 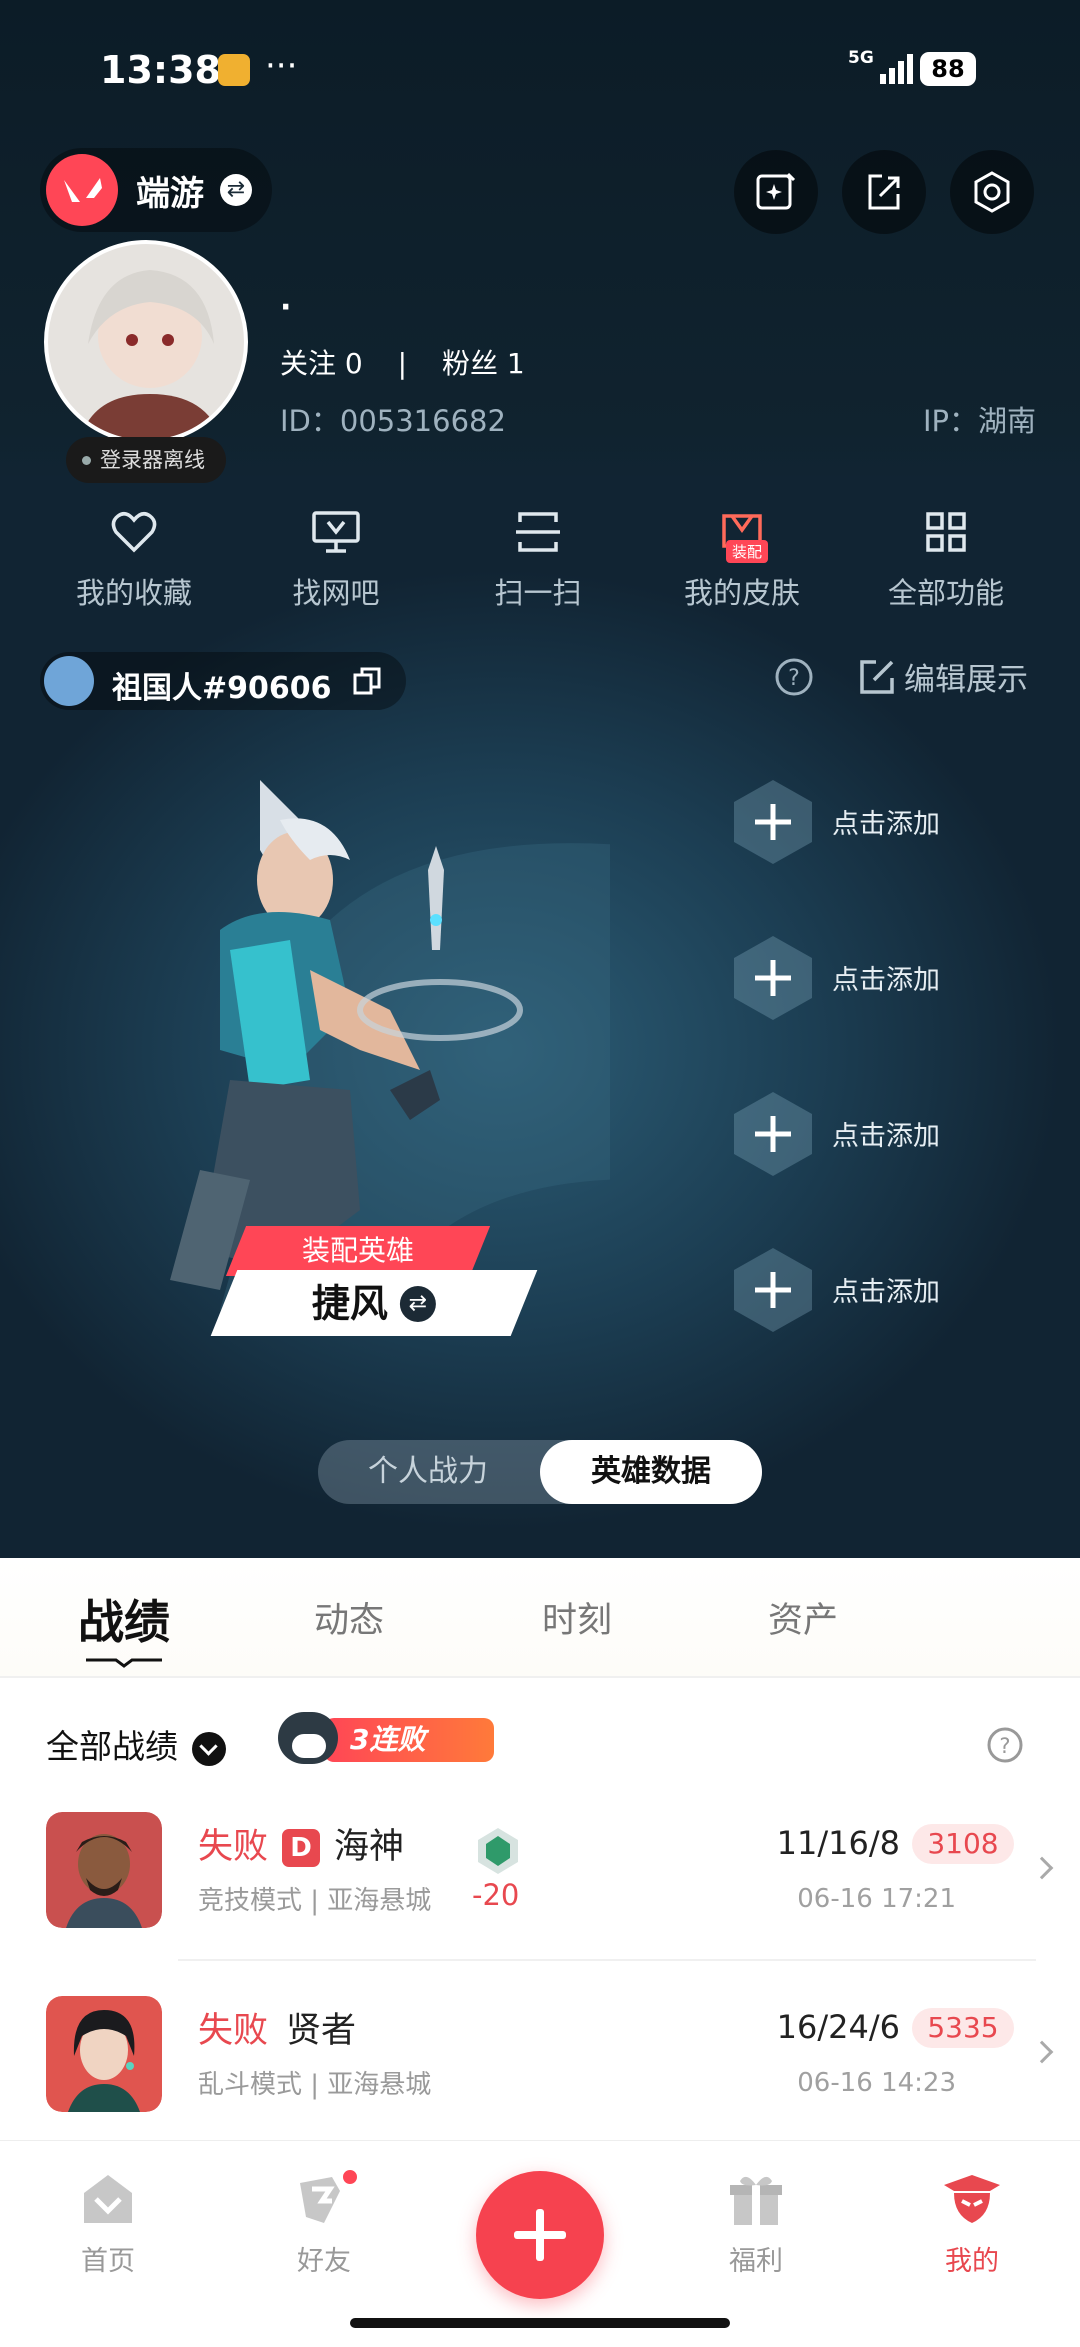 I want to click on signal-icon, so click(x=896, y=69).